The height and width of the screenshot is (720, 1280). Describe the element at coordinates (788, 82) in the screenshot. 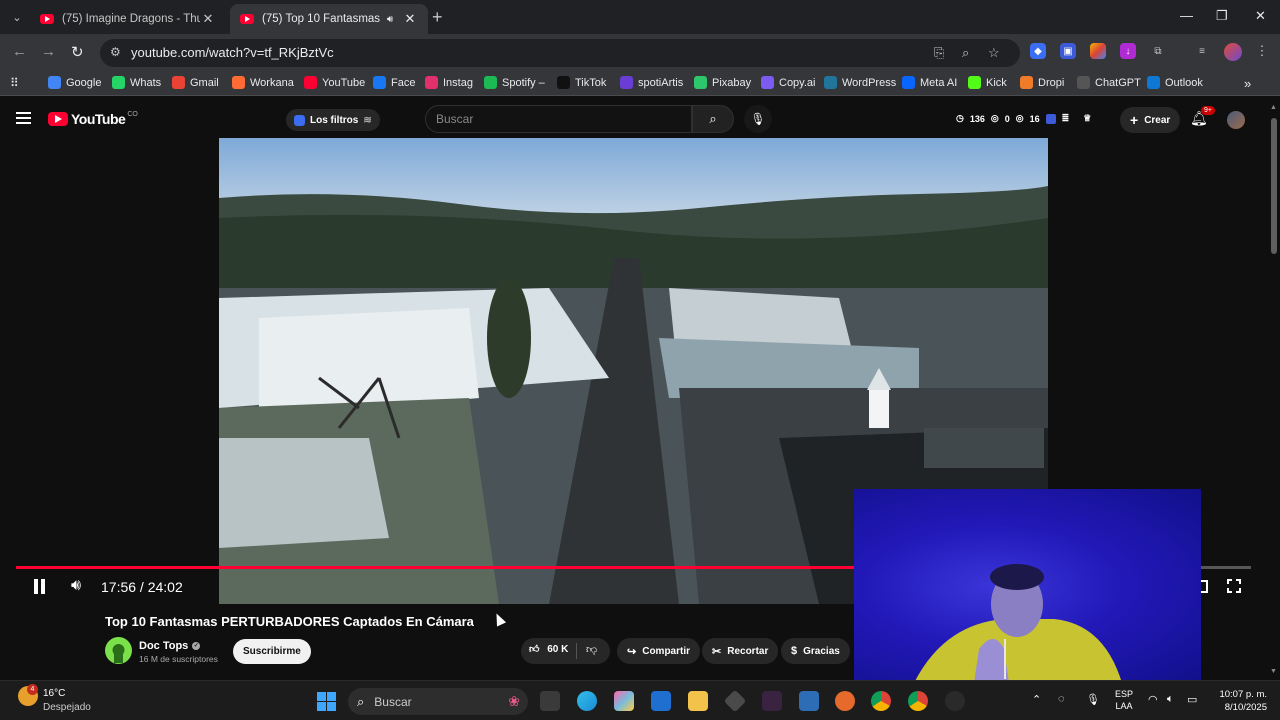

I see `bookmark-copyai: Copy.ai` at that location.